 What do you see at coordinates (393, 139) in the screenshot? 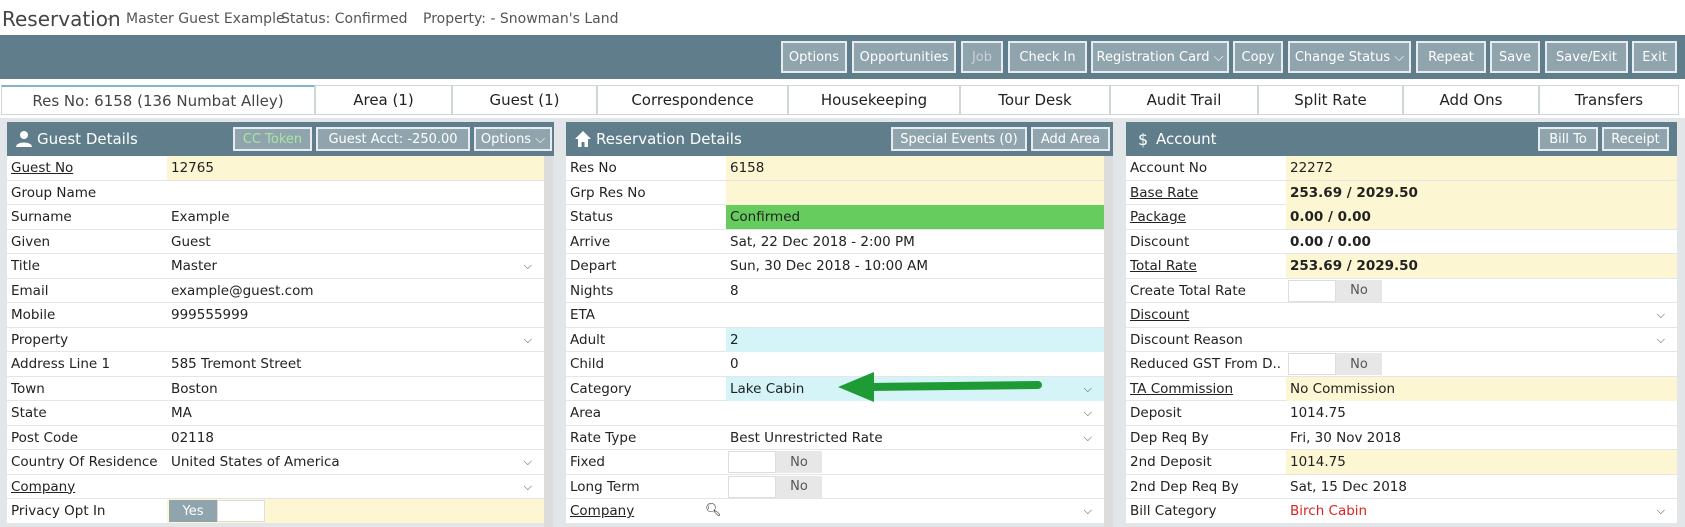
I see `guest-acct-button: Guest Acct: -250.00` at bounding box center [393, 139].